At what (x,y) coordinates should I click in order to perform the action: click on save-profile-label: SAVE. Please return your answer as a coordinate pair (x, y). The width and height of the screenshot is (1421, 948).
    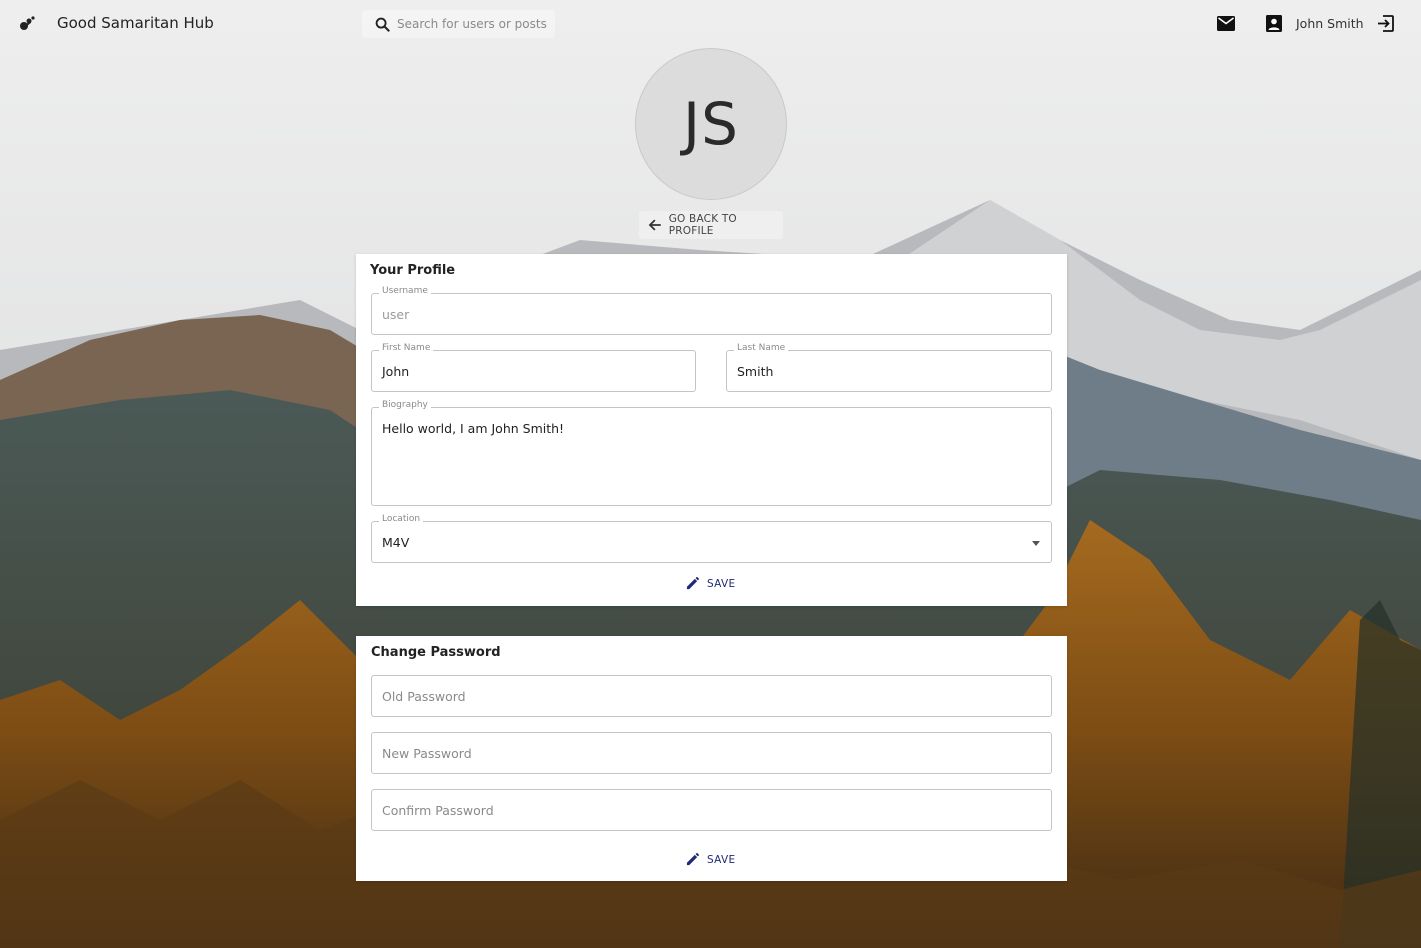
    Looking at the image, I should click on (721, 583).